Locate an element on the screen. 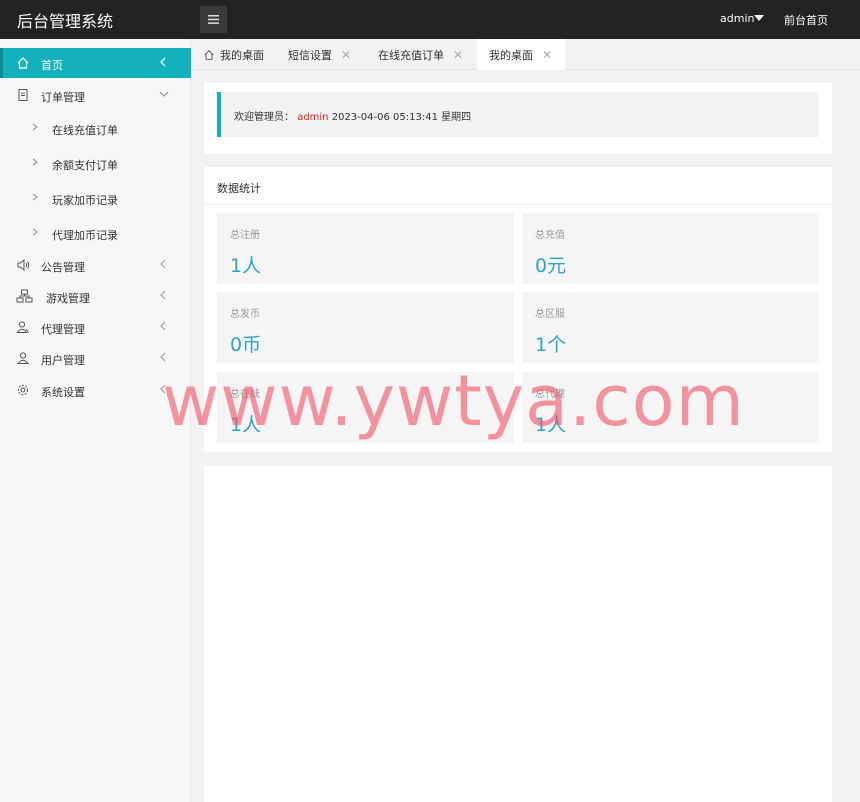 This screenshot has width=860, height=802. stat-box-servers: 总区服 1个 is located at coordinates (670, 327).